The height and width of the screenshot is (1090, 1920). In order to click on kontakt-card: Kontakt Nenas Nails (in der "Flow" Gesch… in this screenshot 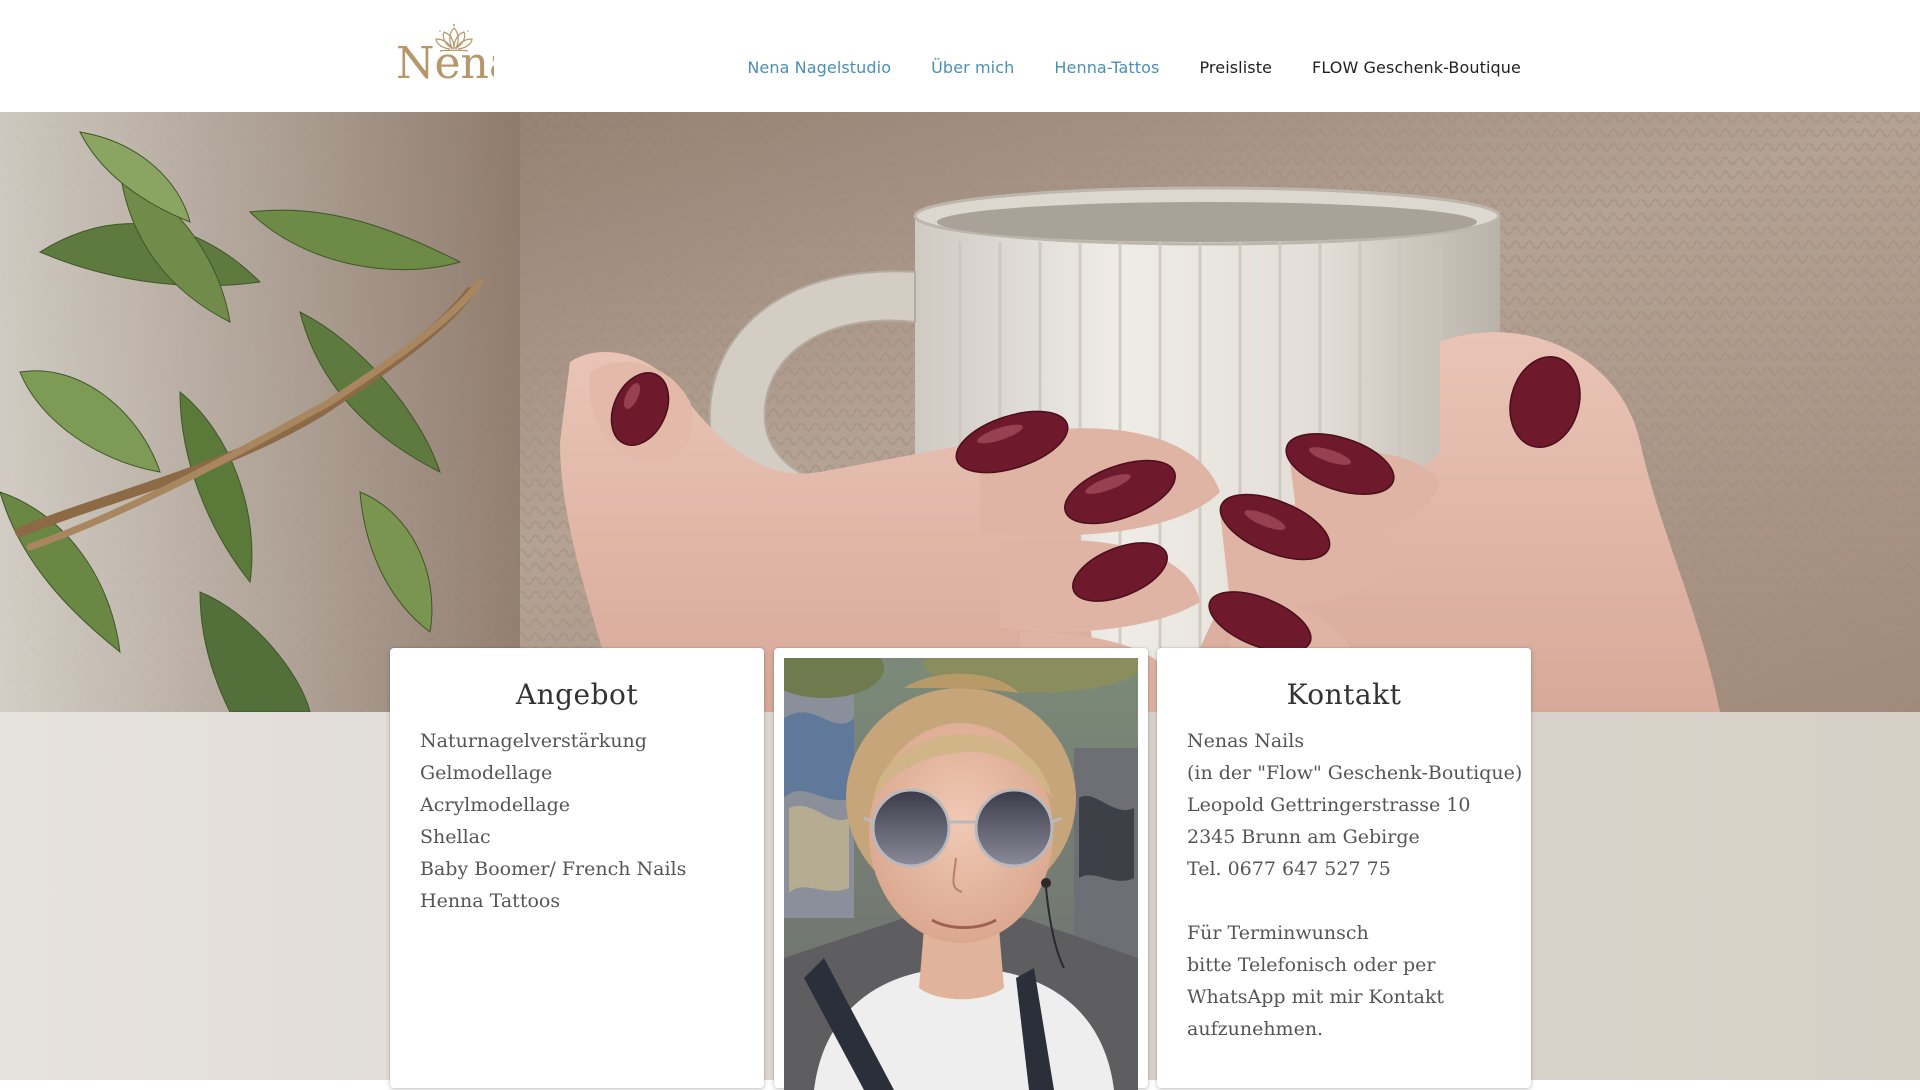, I will do `click(1344, 868)`.